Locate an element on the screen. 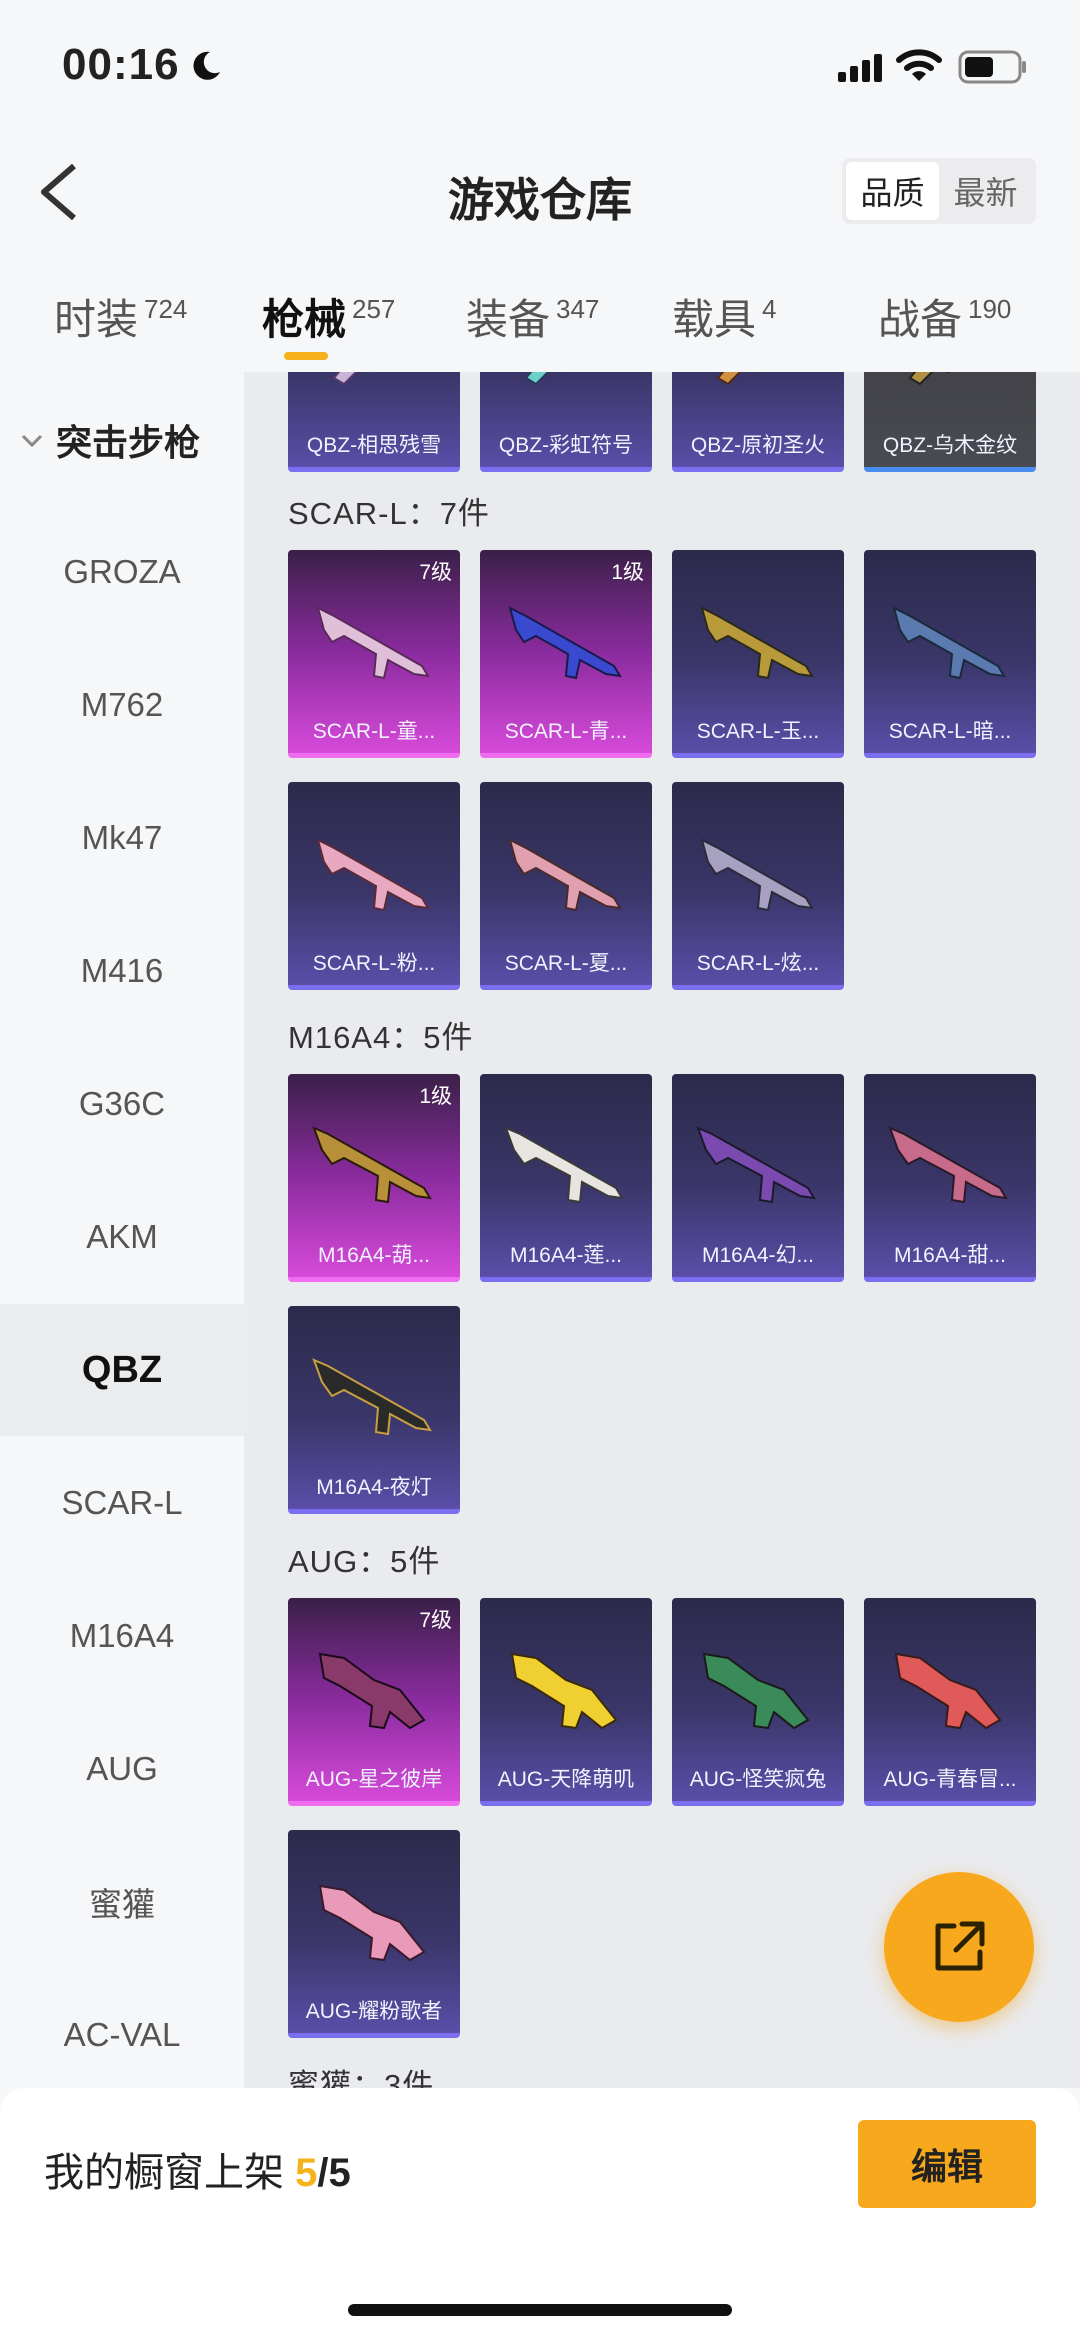 The width and height of the screenshot is (1080, 2337). skin-name: QBZ-乌木金纹 is located at coordinates (950, 445).